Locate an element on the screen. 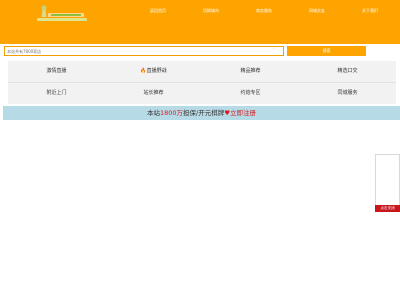  category-label: 精选口交 is located at coordinates (347, 71).